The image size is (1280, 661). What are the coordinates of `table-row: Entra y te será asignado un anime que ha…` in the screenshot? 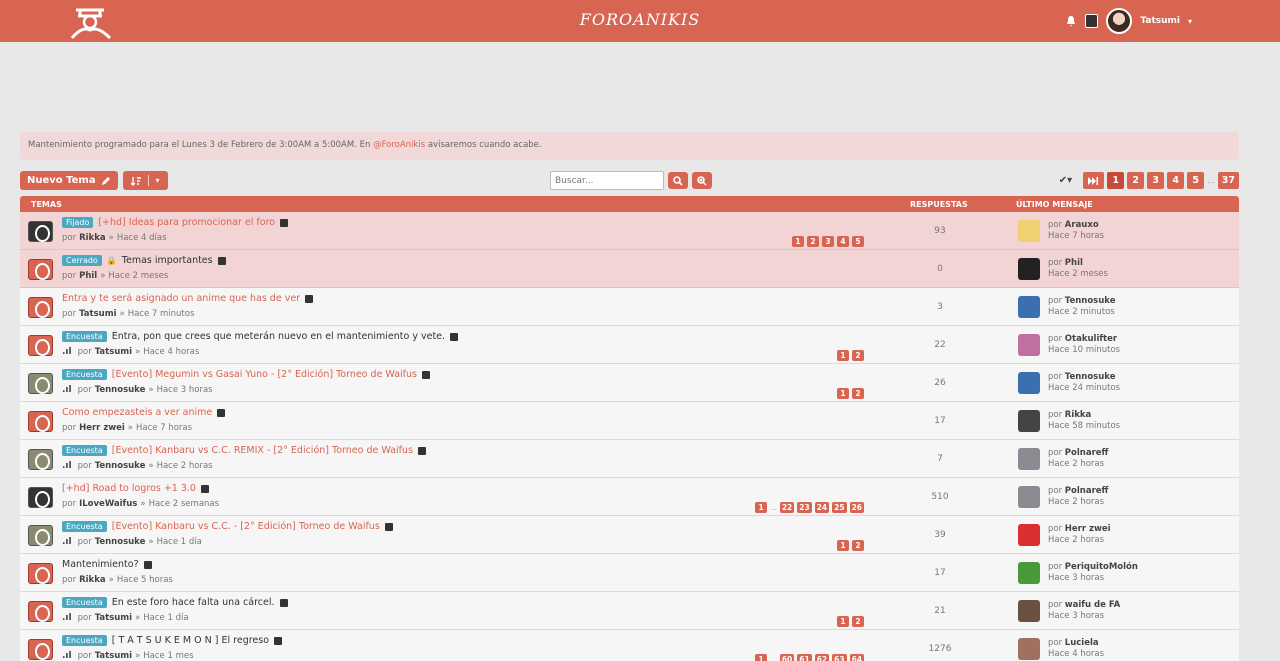 It's located at (629, 307).